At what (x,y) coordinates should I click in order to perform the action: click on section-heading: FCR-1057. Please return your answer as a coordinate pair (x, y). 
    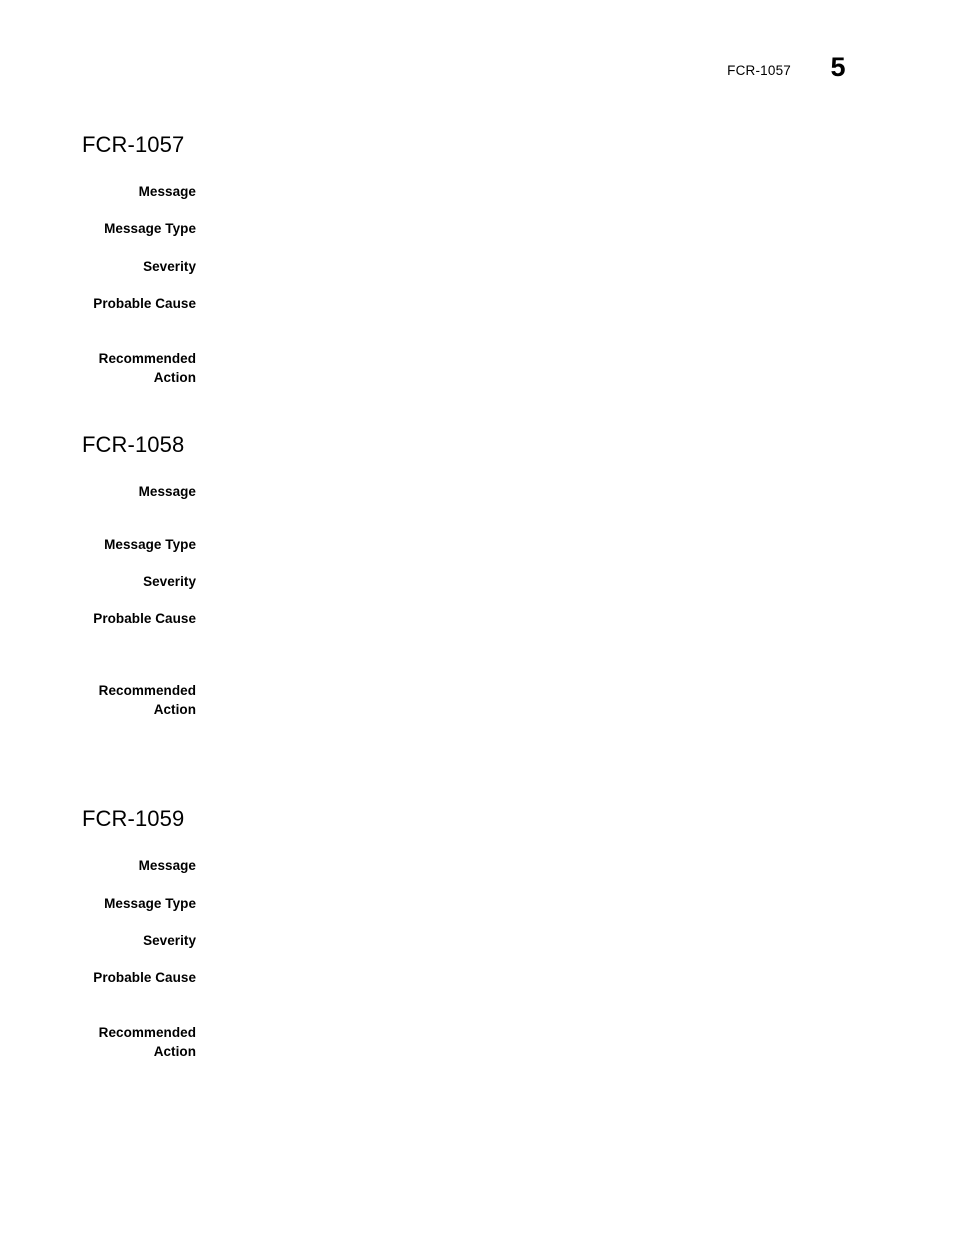
    Looking at the image, I should click on (133, 144).